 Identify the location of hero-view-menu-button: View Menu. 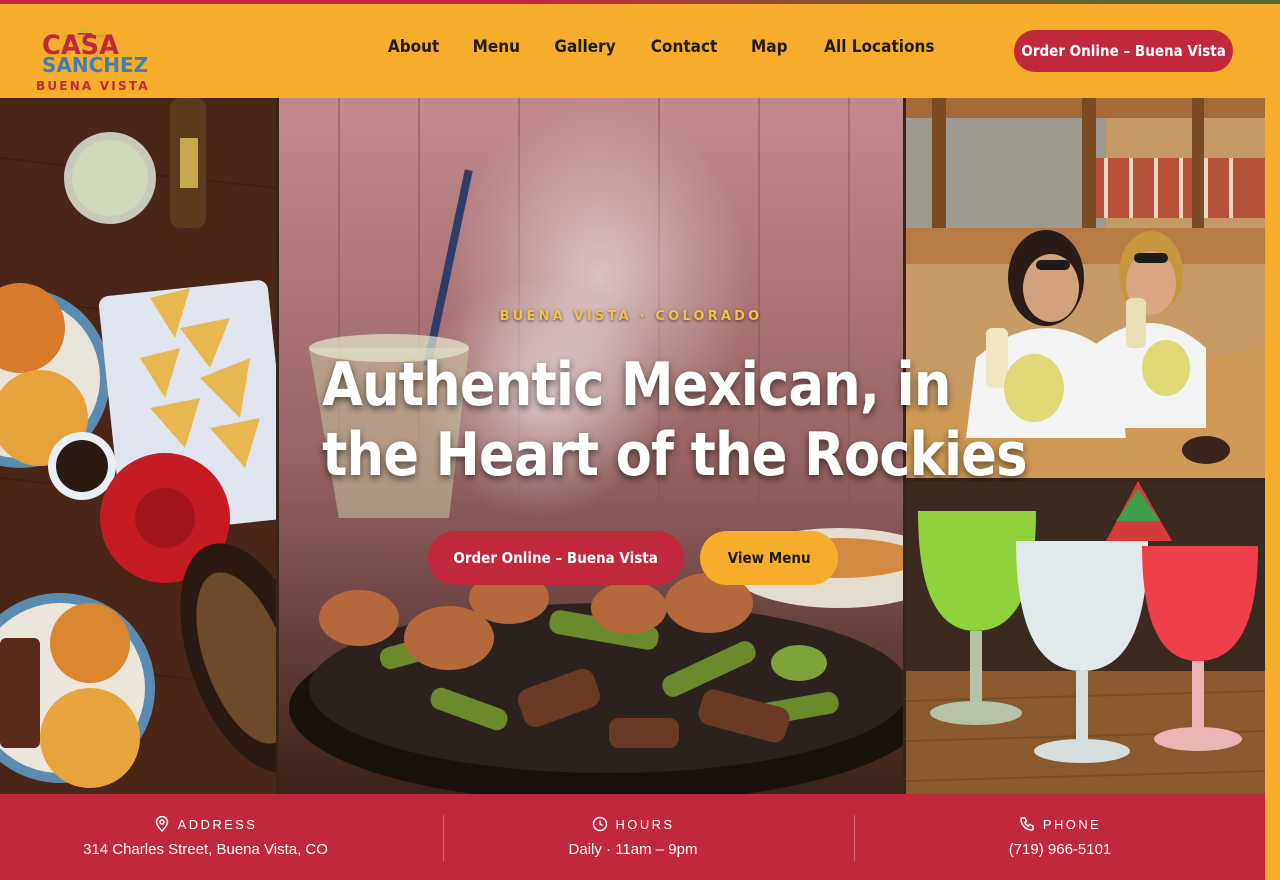
(769, 558).